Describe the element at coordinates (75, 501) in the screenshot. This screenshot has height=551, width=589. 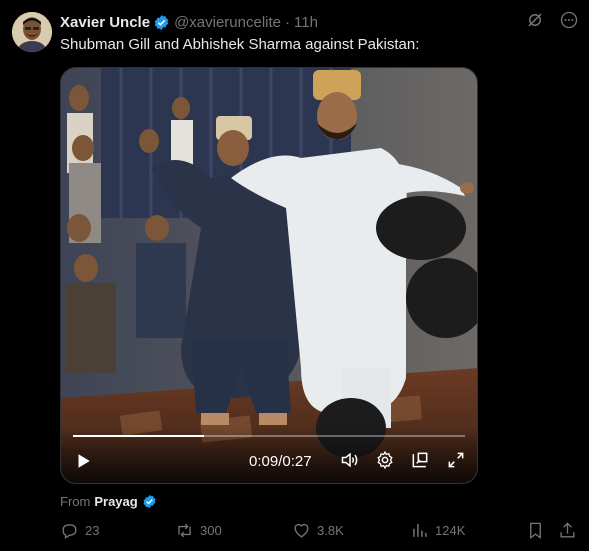
I see `from-label: From` at that location.